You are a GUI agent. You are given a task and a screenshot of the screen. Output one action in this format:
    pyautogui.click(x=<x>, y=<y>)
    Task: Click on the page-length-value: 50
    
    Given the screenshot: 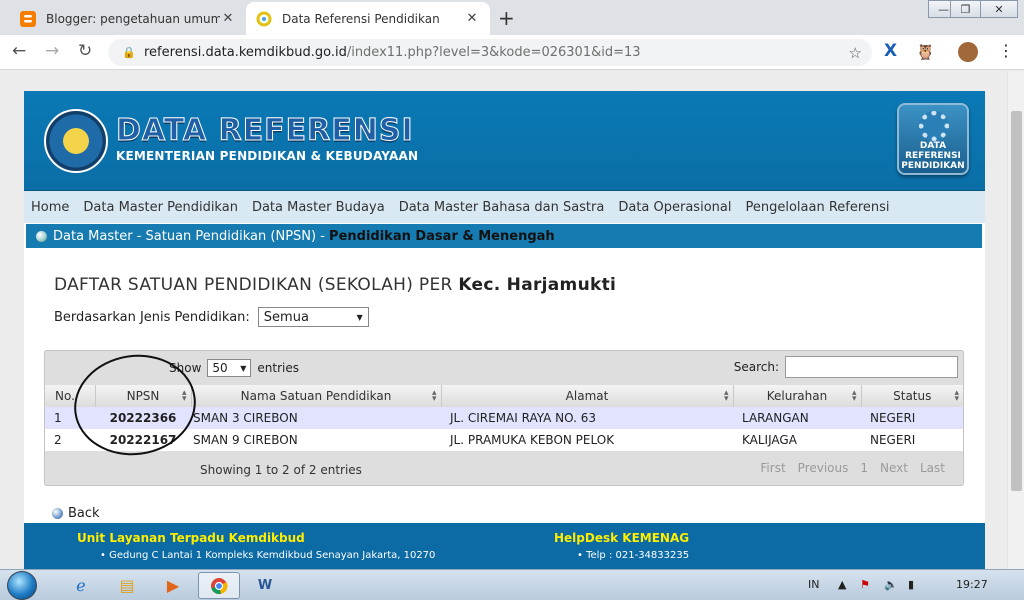 What is the action you would take?
    pyautogui.click(x=220, y=368)
    